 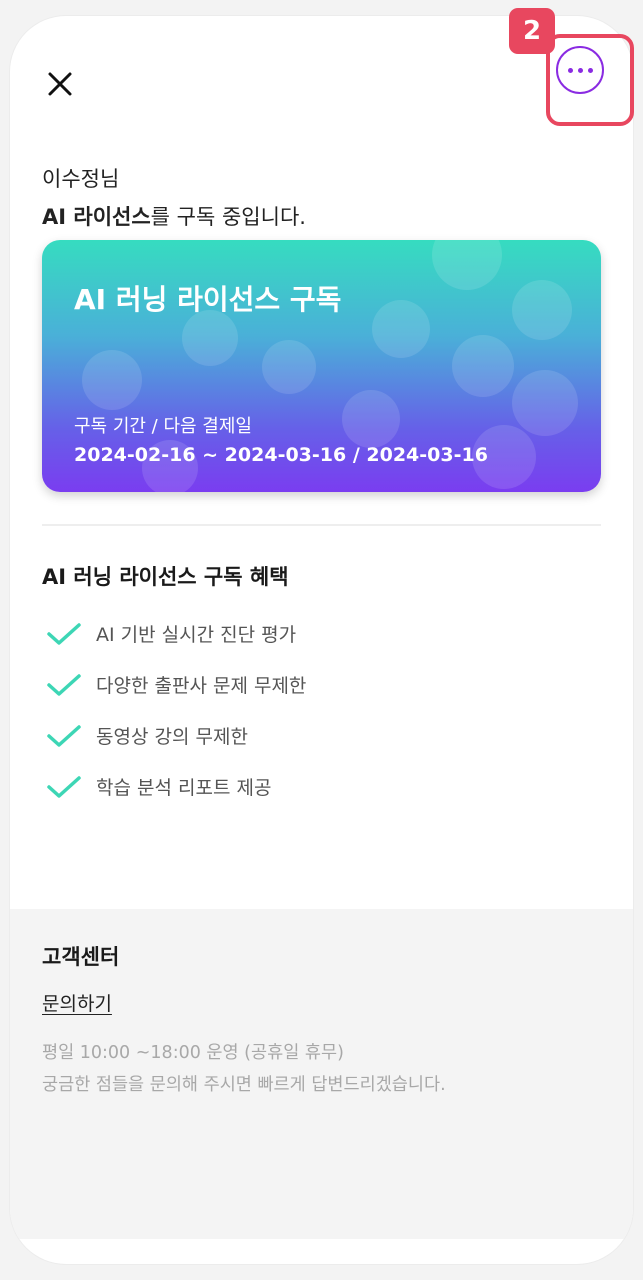 I want to click on user-name: 이수정님, so click(x=81, y=179).